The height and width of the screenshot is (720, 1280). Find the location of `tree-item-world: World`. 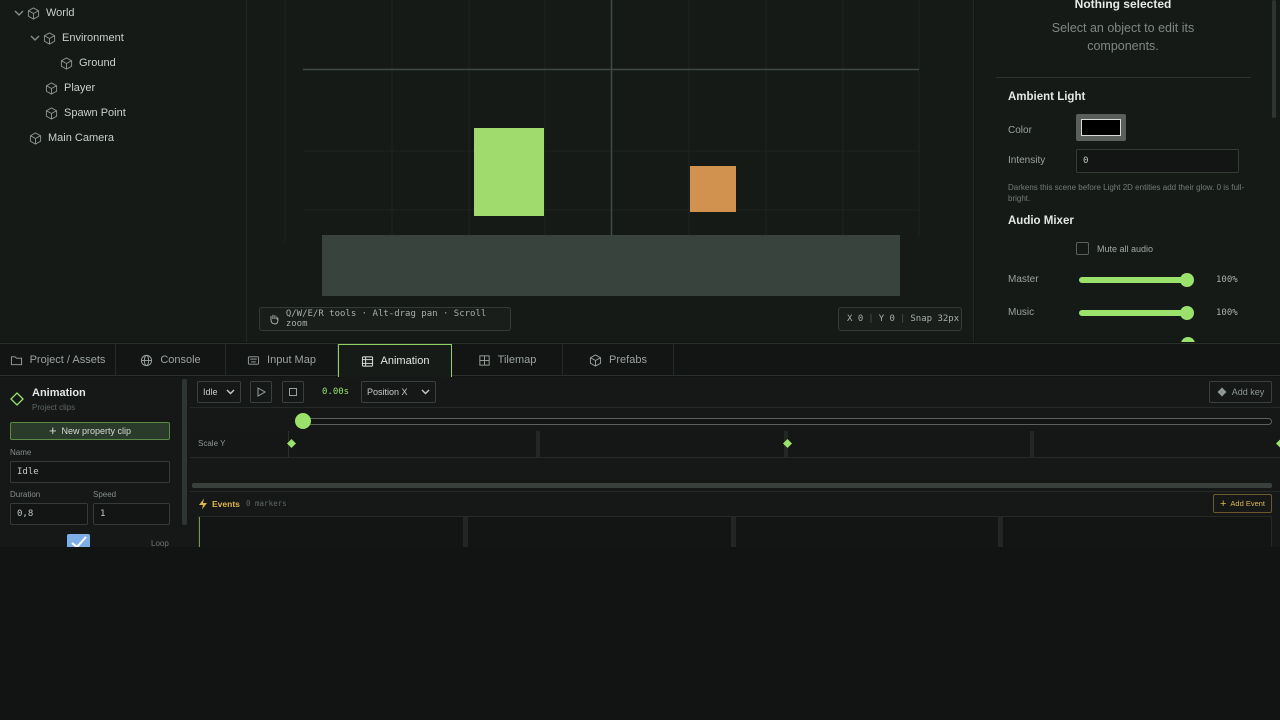

tree-item-world: World is located at coordinates (44, 13).